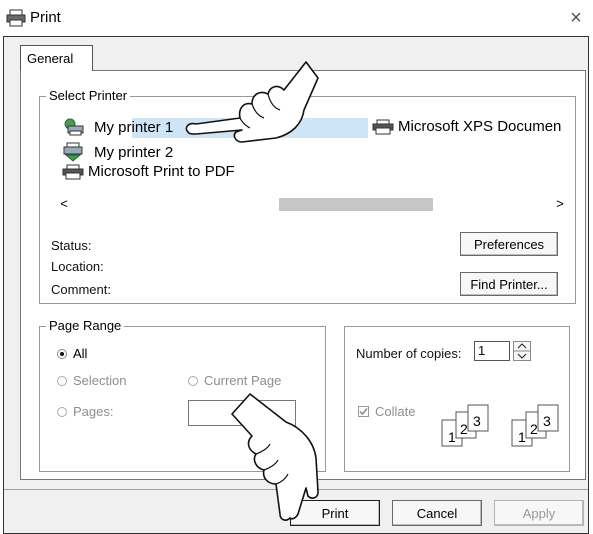 Image resolution: width=593 pixels, height=534 pixels. I want to click on collate-checkbox: Collate, so click(386, 411).